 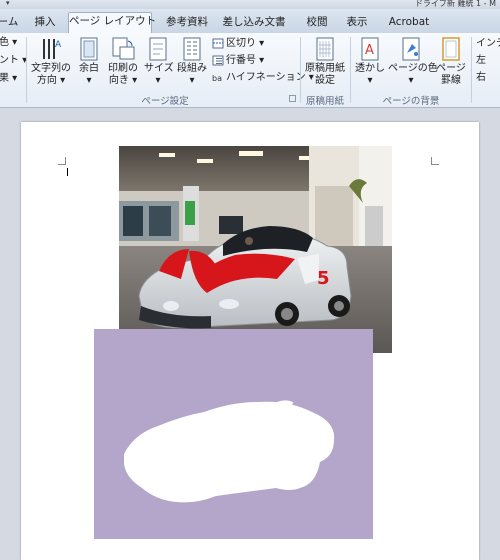 I want to click on text-direction-label-2: 方向 ▾, so click(x=51, y=80).